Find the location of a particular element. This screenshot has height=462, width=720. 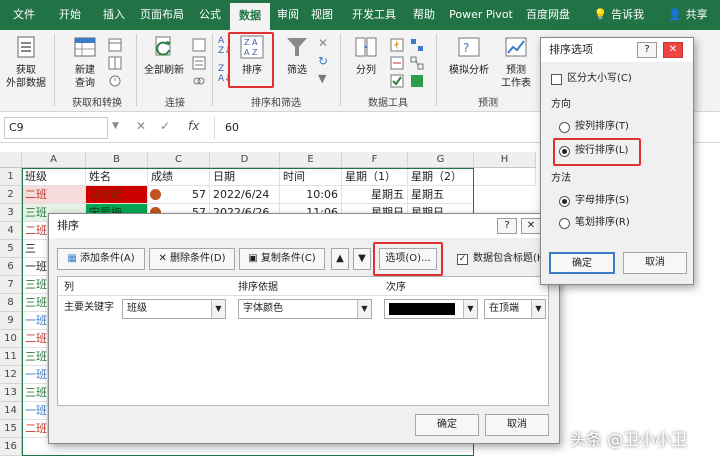

cell: 成绩 is located at coordinates (179, 177).